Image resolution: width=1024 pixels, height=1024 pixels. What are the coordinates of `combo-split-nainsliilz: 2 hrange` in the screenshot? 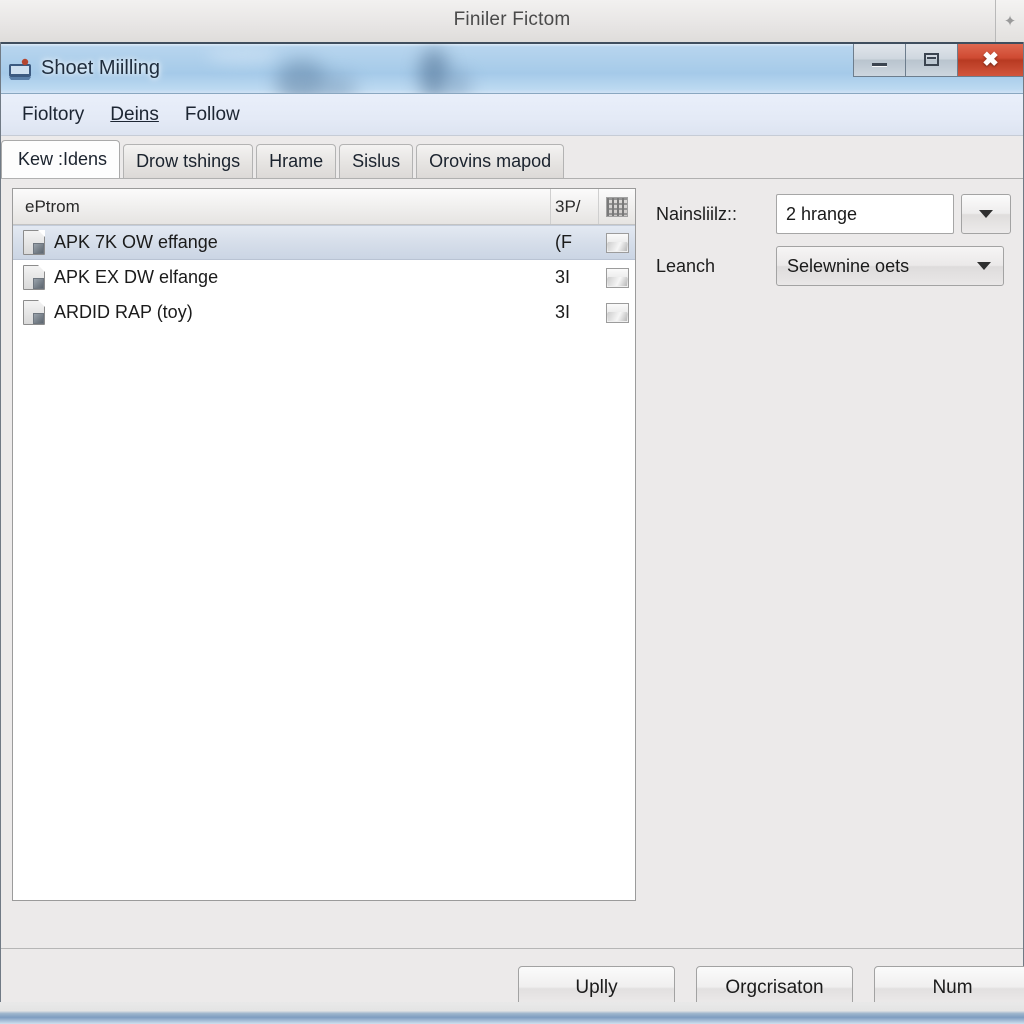 It's located at (893, 214).